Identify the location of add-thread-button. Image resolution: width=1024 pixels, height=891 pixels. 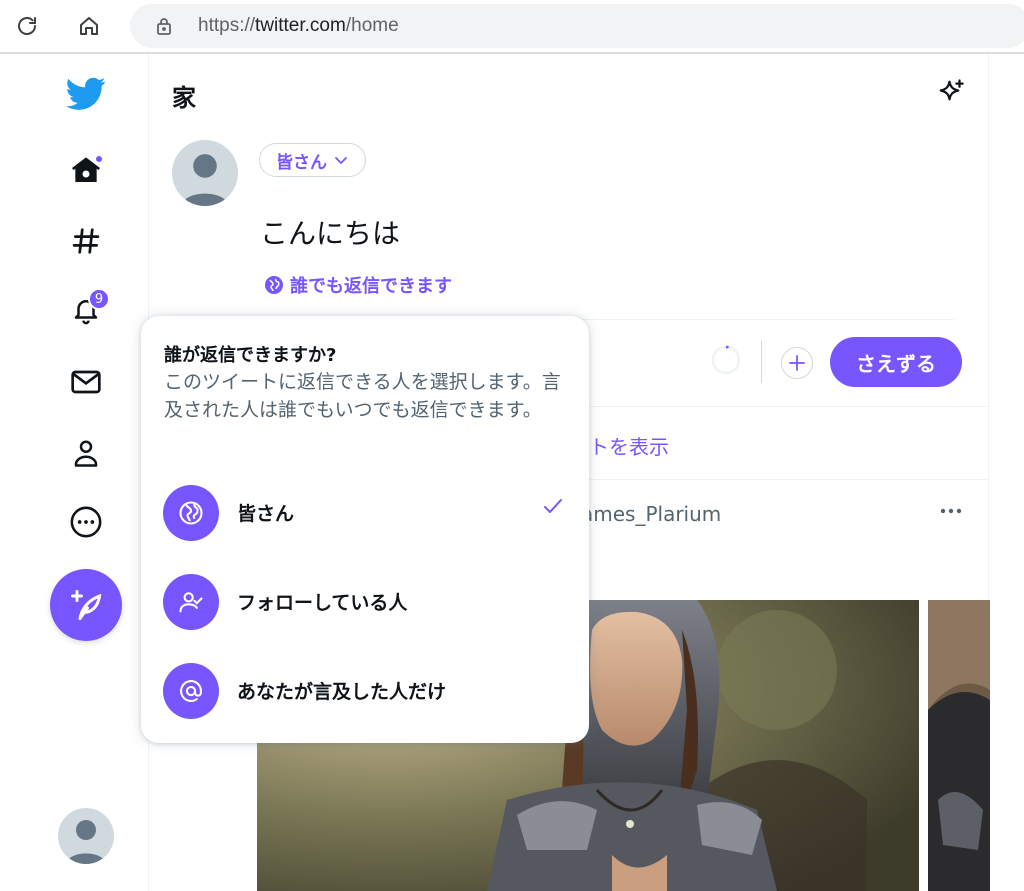
(797, 363).